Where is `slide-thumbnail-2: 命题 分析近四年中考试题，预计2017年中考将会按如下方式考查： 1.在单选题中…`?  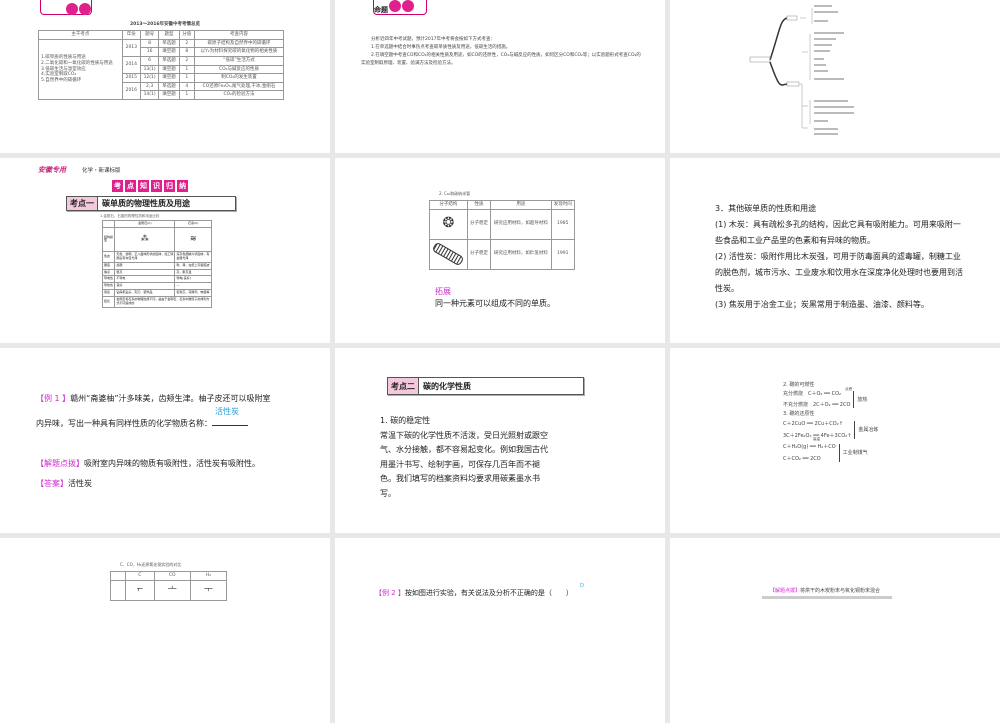 slide-thumbnail-2: 命题 分析近四年中考试题，预计2017年中考将会按如下方式考查： 1.在单选题中… is located at coordinates (500, 76).